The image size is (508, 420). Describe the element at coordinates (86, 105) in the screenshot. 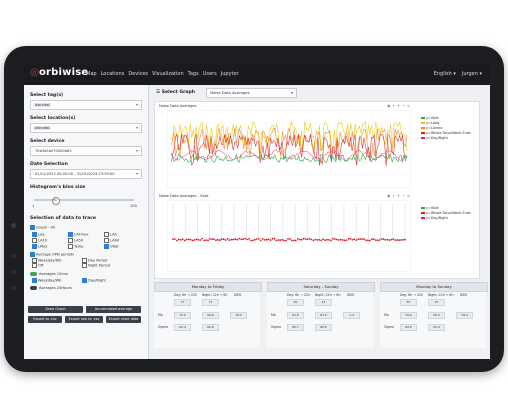

I see `tags-select: #orvital ▾` at that location.